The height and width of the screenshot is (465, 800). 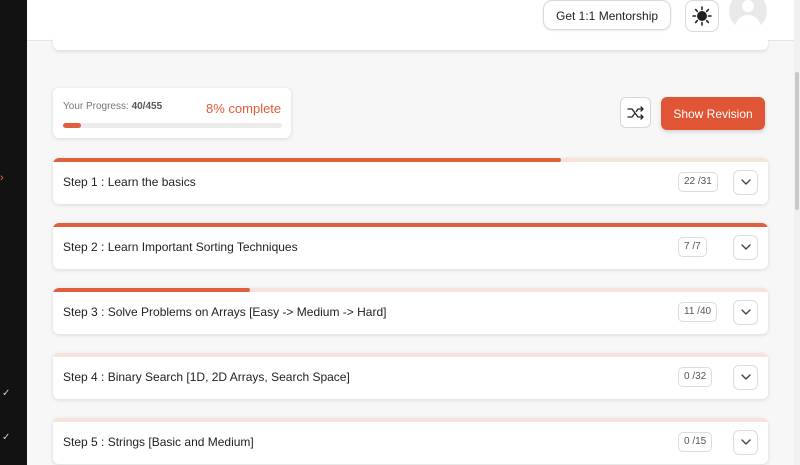 I want to click on step-card: Step 5 : Strings [Basic and Medium] 0 /15, so click(x=410, y=441).